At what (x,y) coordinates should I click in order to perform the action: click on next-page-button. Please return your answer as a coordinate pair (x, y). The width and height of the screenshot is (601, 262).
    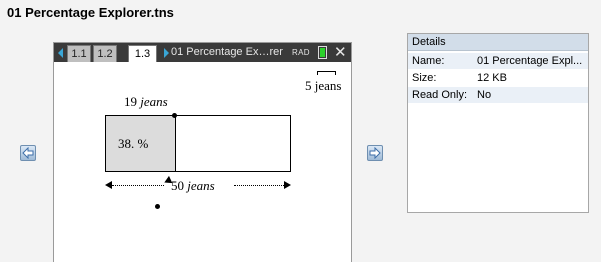
    Looking at the image, I should click on (375, 153).